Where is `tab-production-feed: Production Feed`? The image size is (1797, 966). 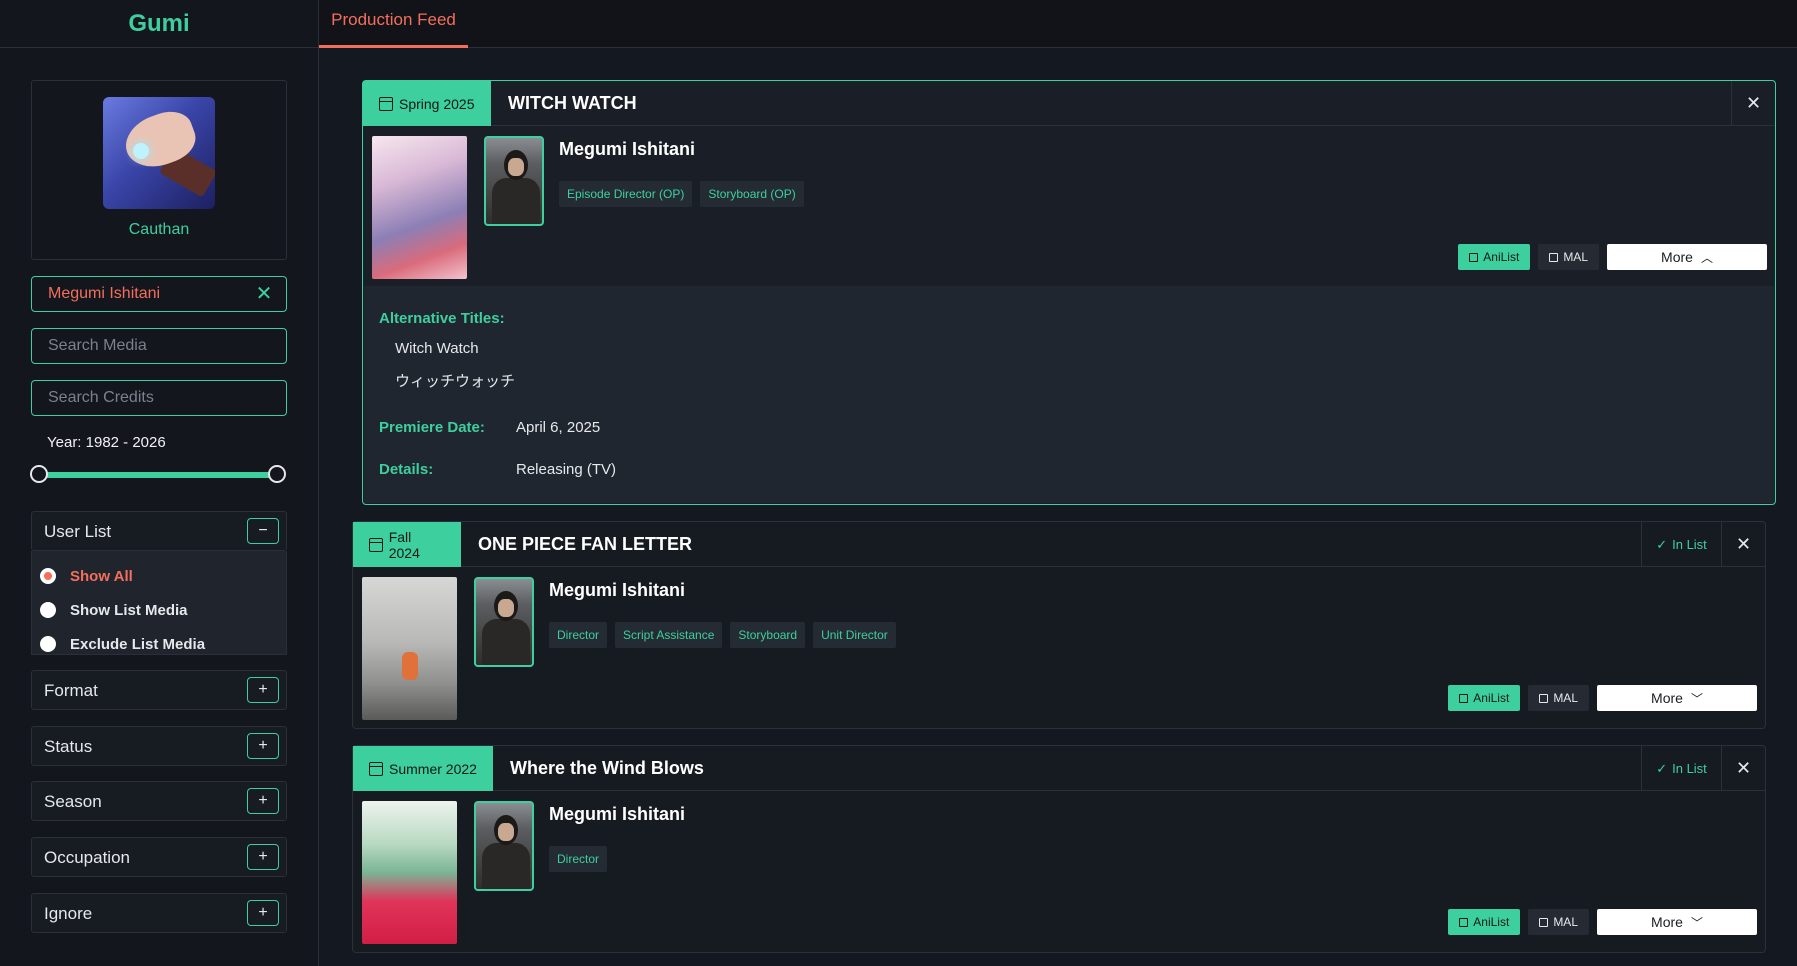
tab-production-feed: Production Feed is located at coordinates (393, 24).